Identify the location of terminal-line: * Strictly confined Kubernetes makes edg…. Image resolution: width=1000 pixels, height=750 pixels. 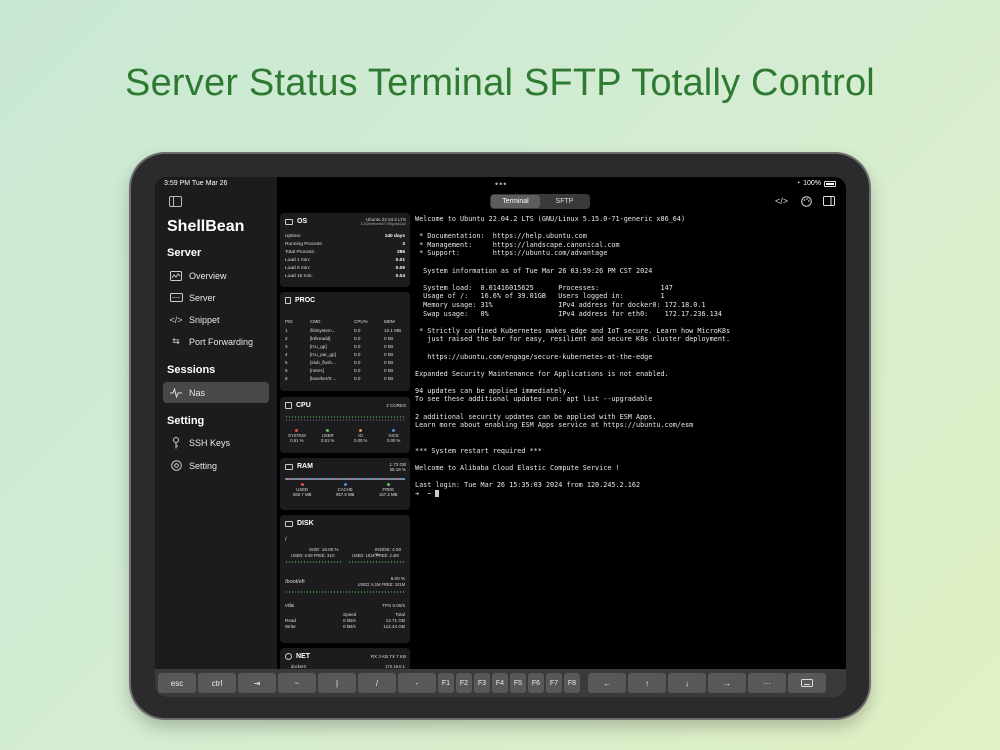
(573, 330).